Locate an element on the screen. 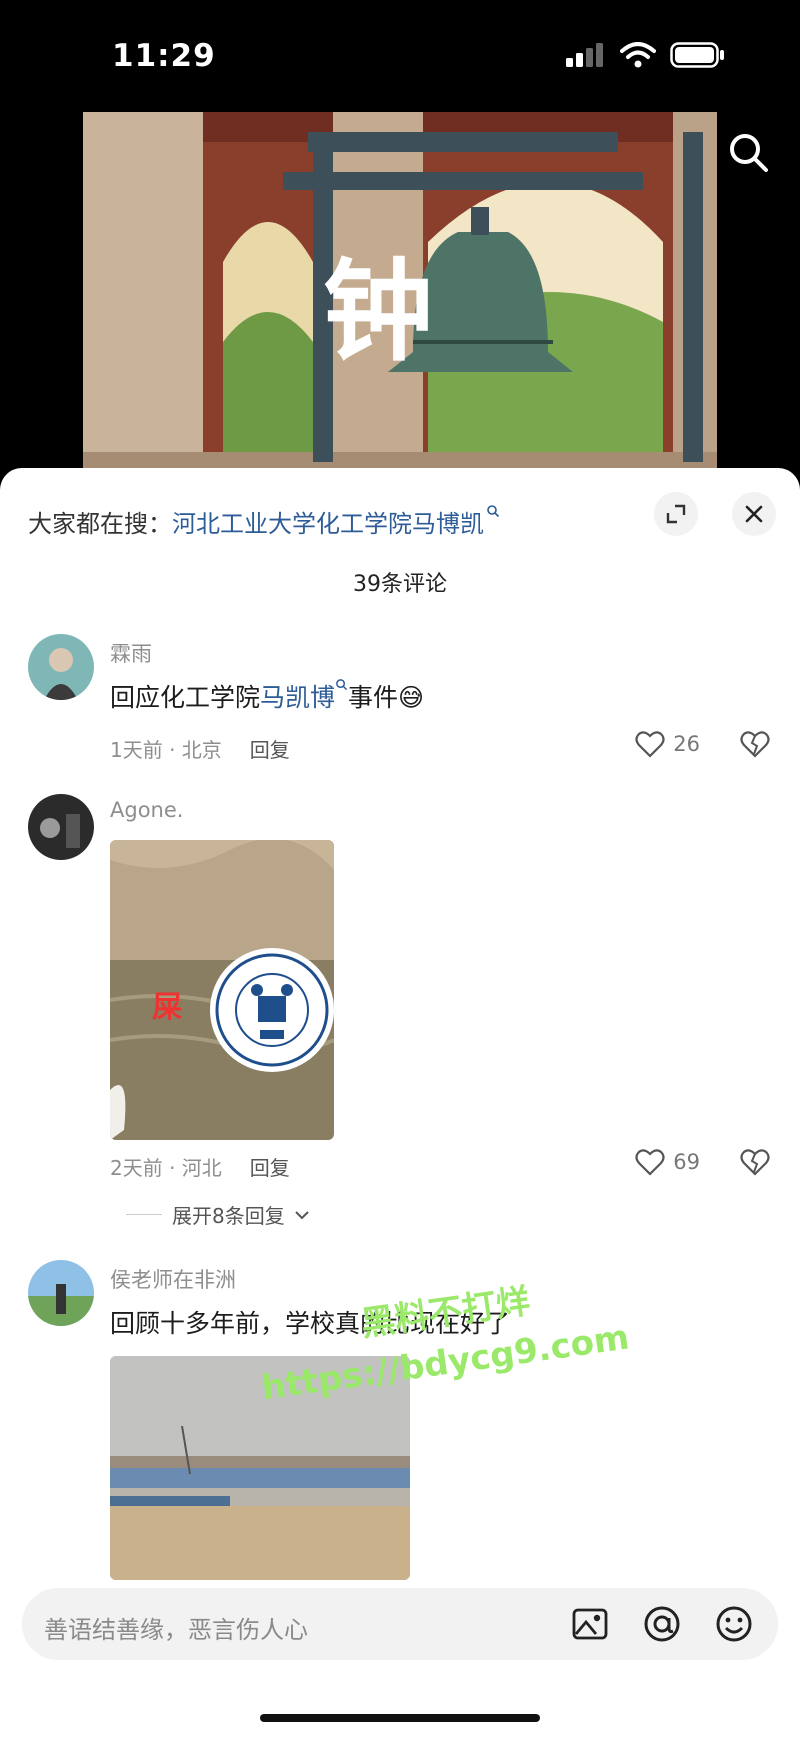  status-icons is located at coordinates (646, 55).